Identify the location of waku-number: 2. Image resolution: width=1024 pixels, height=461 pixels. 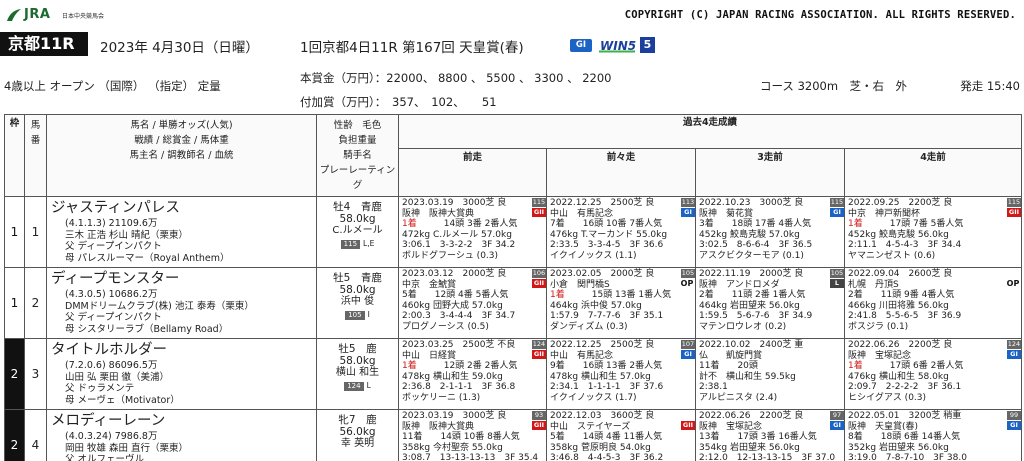
(14, 435).